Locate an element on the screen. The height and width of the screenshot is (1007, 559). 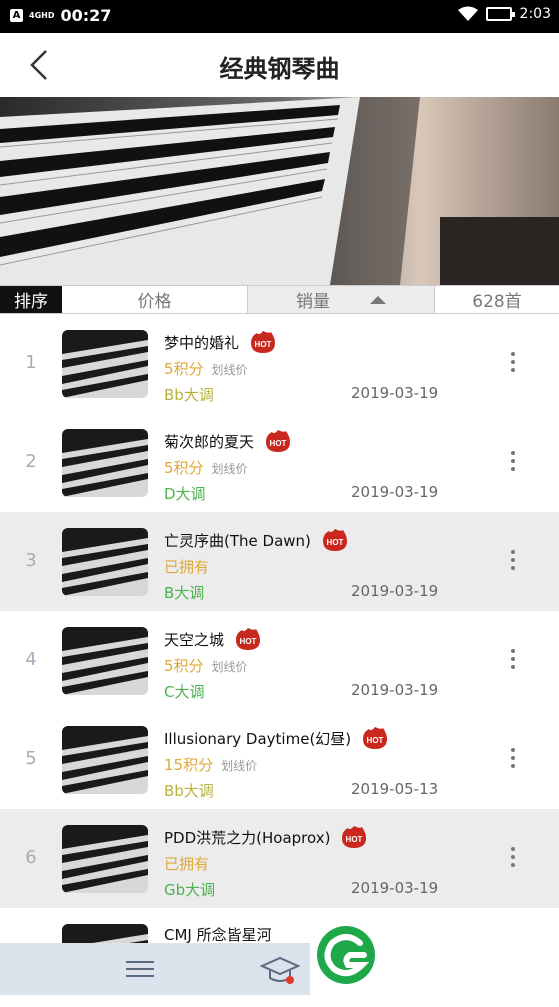
graduation-cap-icon is located at coordinates (280, 970).